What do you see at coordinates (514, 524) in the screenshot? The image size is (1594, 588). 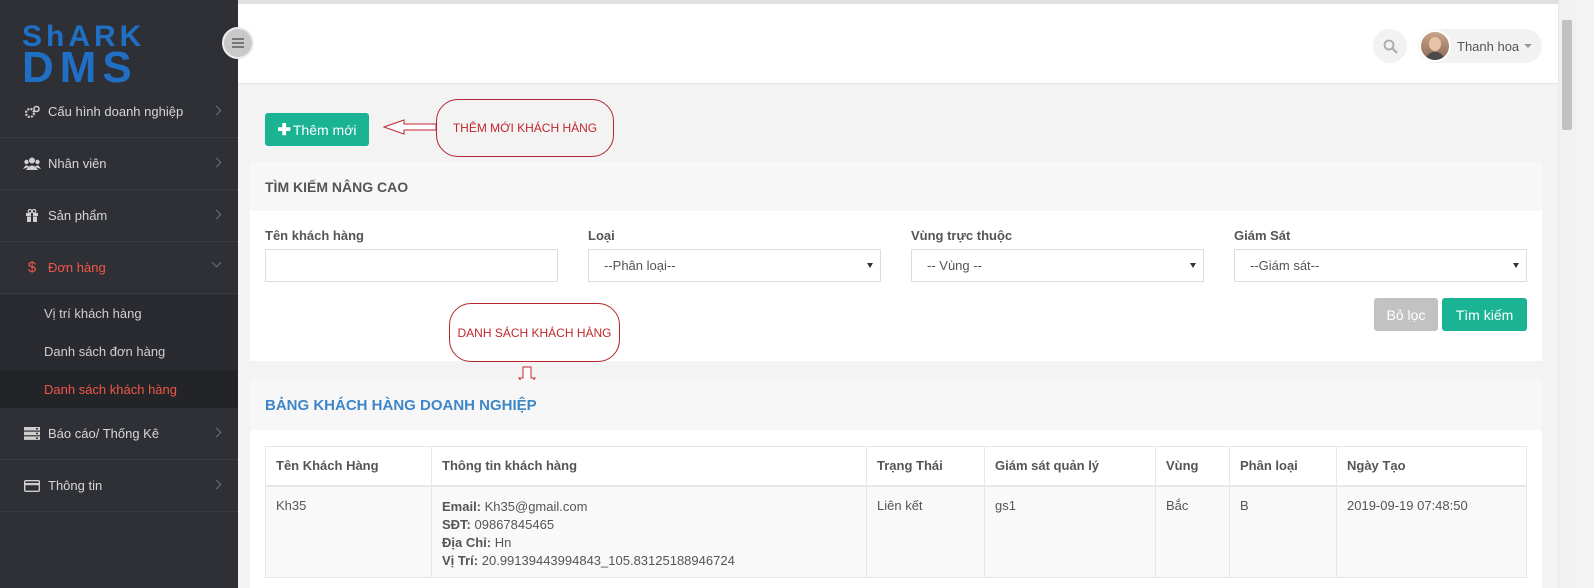 I see `info-value: 09867845465` at bounding box center [514, 524].